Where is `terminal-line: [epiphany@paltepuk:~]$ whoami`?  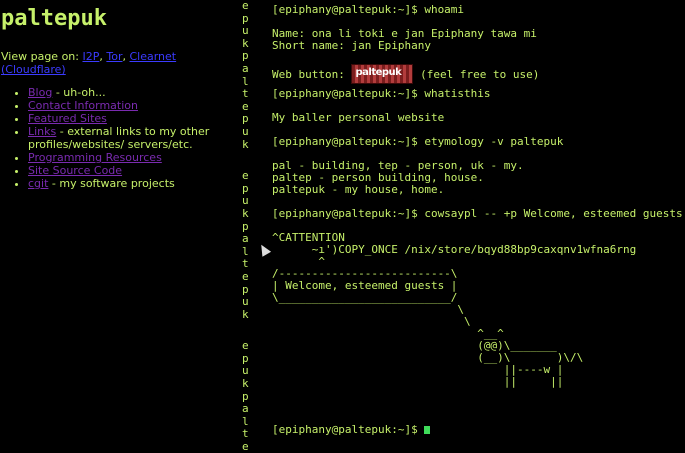
terminal-line: [epiphany@paltepuk:~]$ whoami is located at coordinates (368, 9).